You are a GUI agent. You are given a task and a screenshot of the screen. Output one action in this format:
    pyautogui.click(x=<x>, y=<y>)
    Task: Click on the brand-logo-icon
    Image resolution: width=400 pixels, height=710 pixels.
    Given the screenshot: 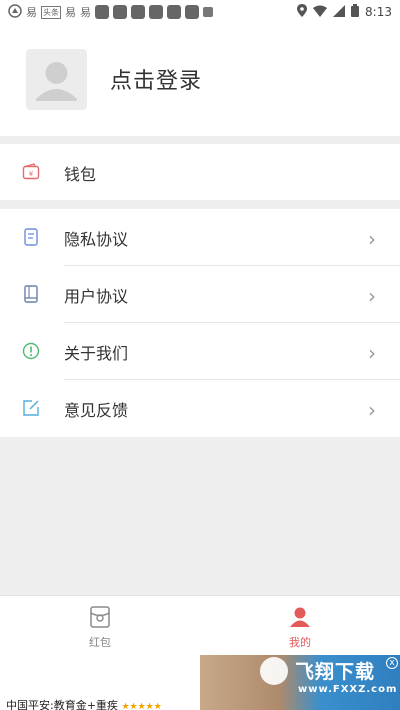 What is the action you would take?
    pyautogui.click(x=274, y=671)
    